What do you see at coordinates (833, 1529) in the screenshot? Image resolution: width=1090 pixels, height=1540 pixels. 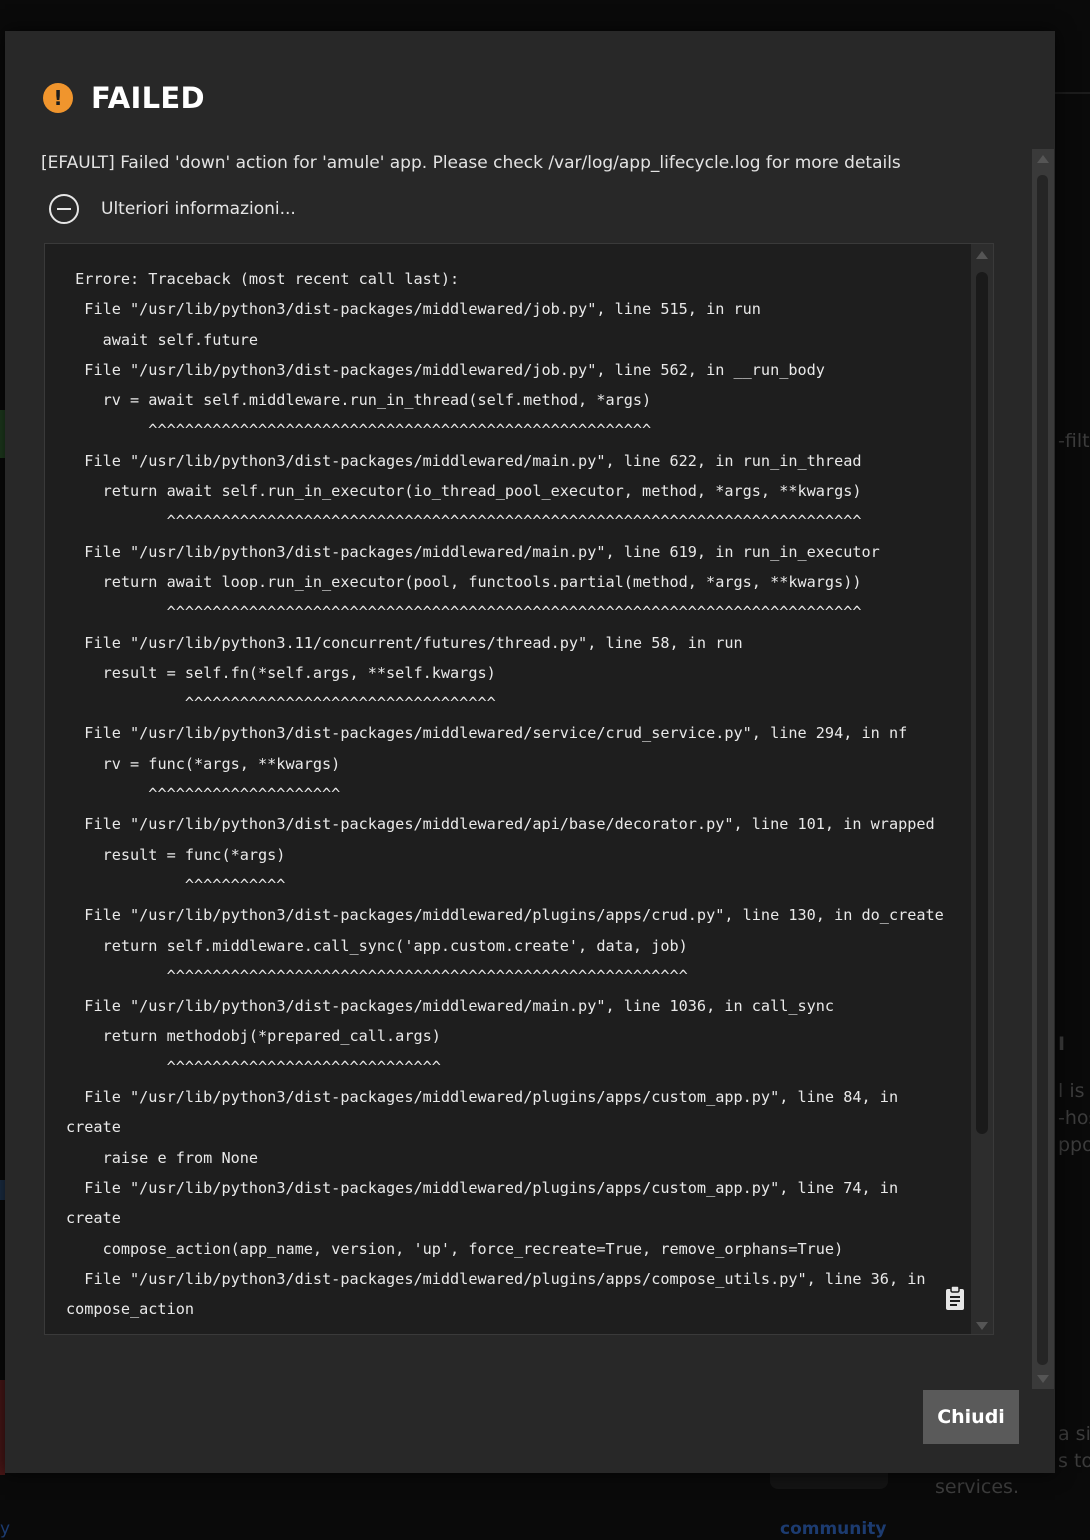 I see `background-community-link: community` at bounding box center [833, 1529].